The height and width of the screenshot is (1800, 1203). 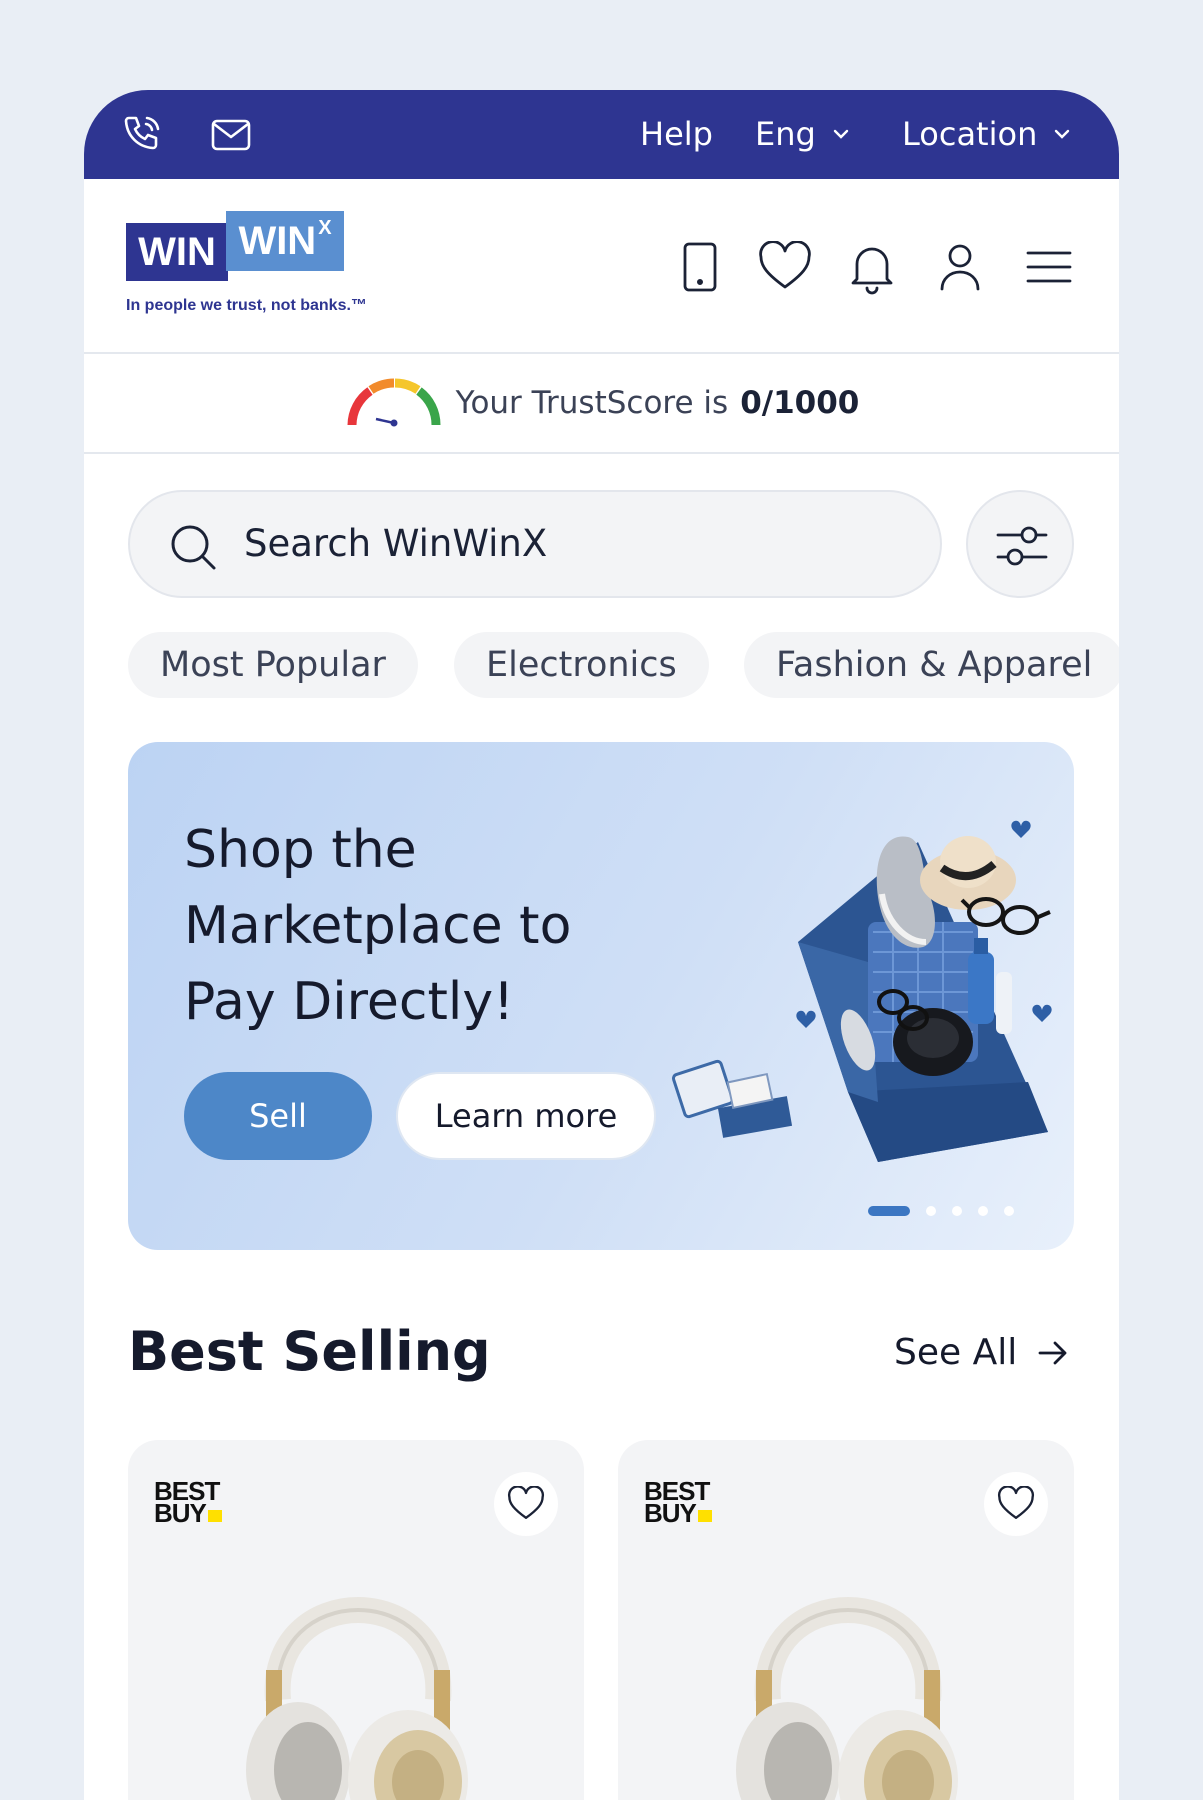 I want to click on see-all-link: See All, so click(x=982, y=1352).